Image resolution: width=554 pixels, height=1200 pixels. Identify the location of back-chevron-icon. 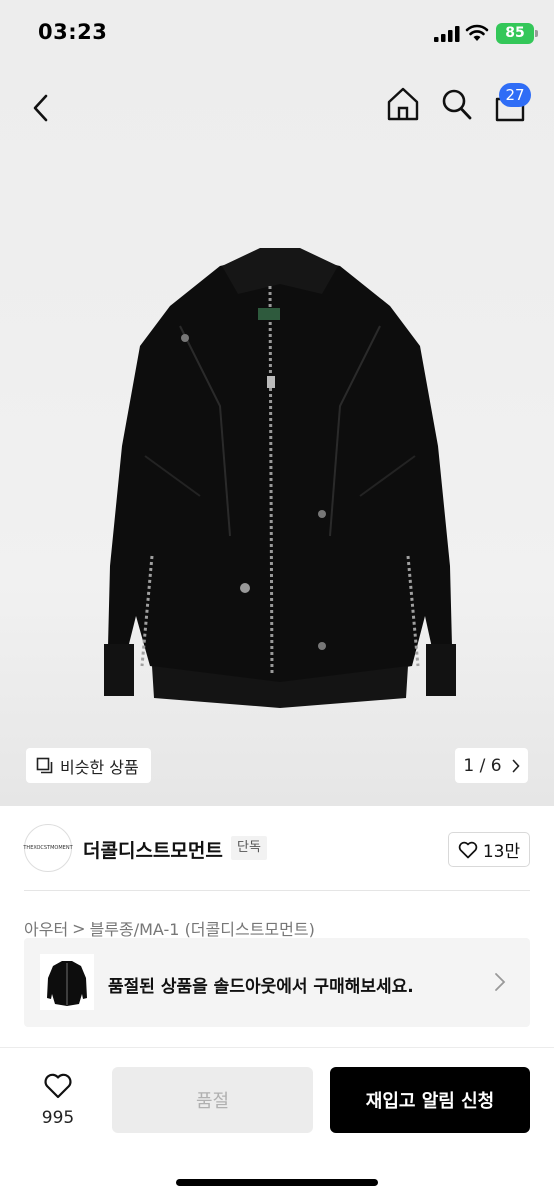
(41, 108).